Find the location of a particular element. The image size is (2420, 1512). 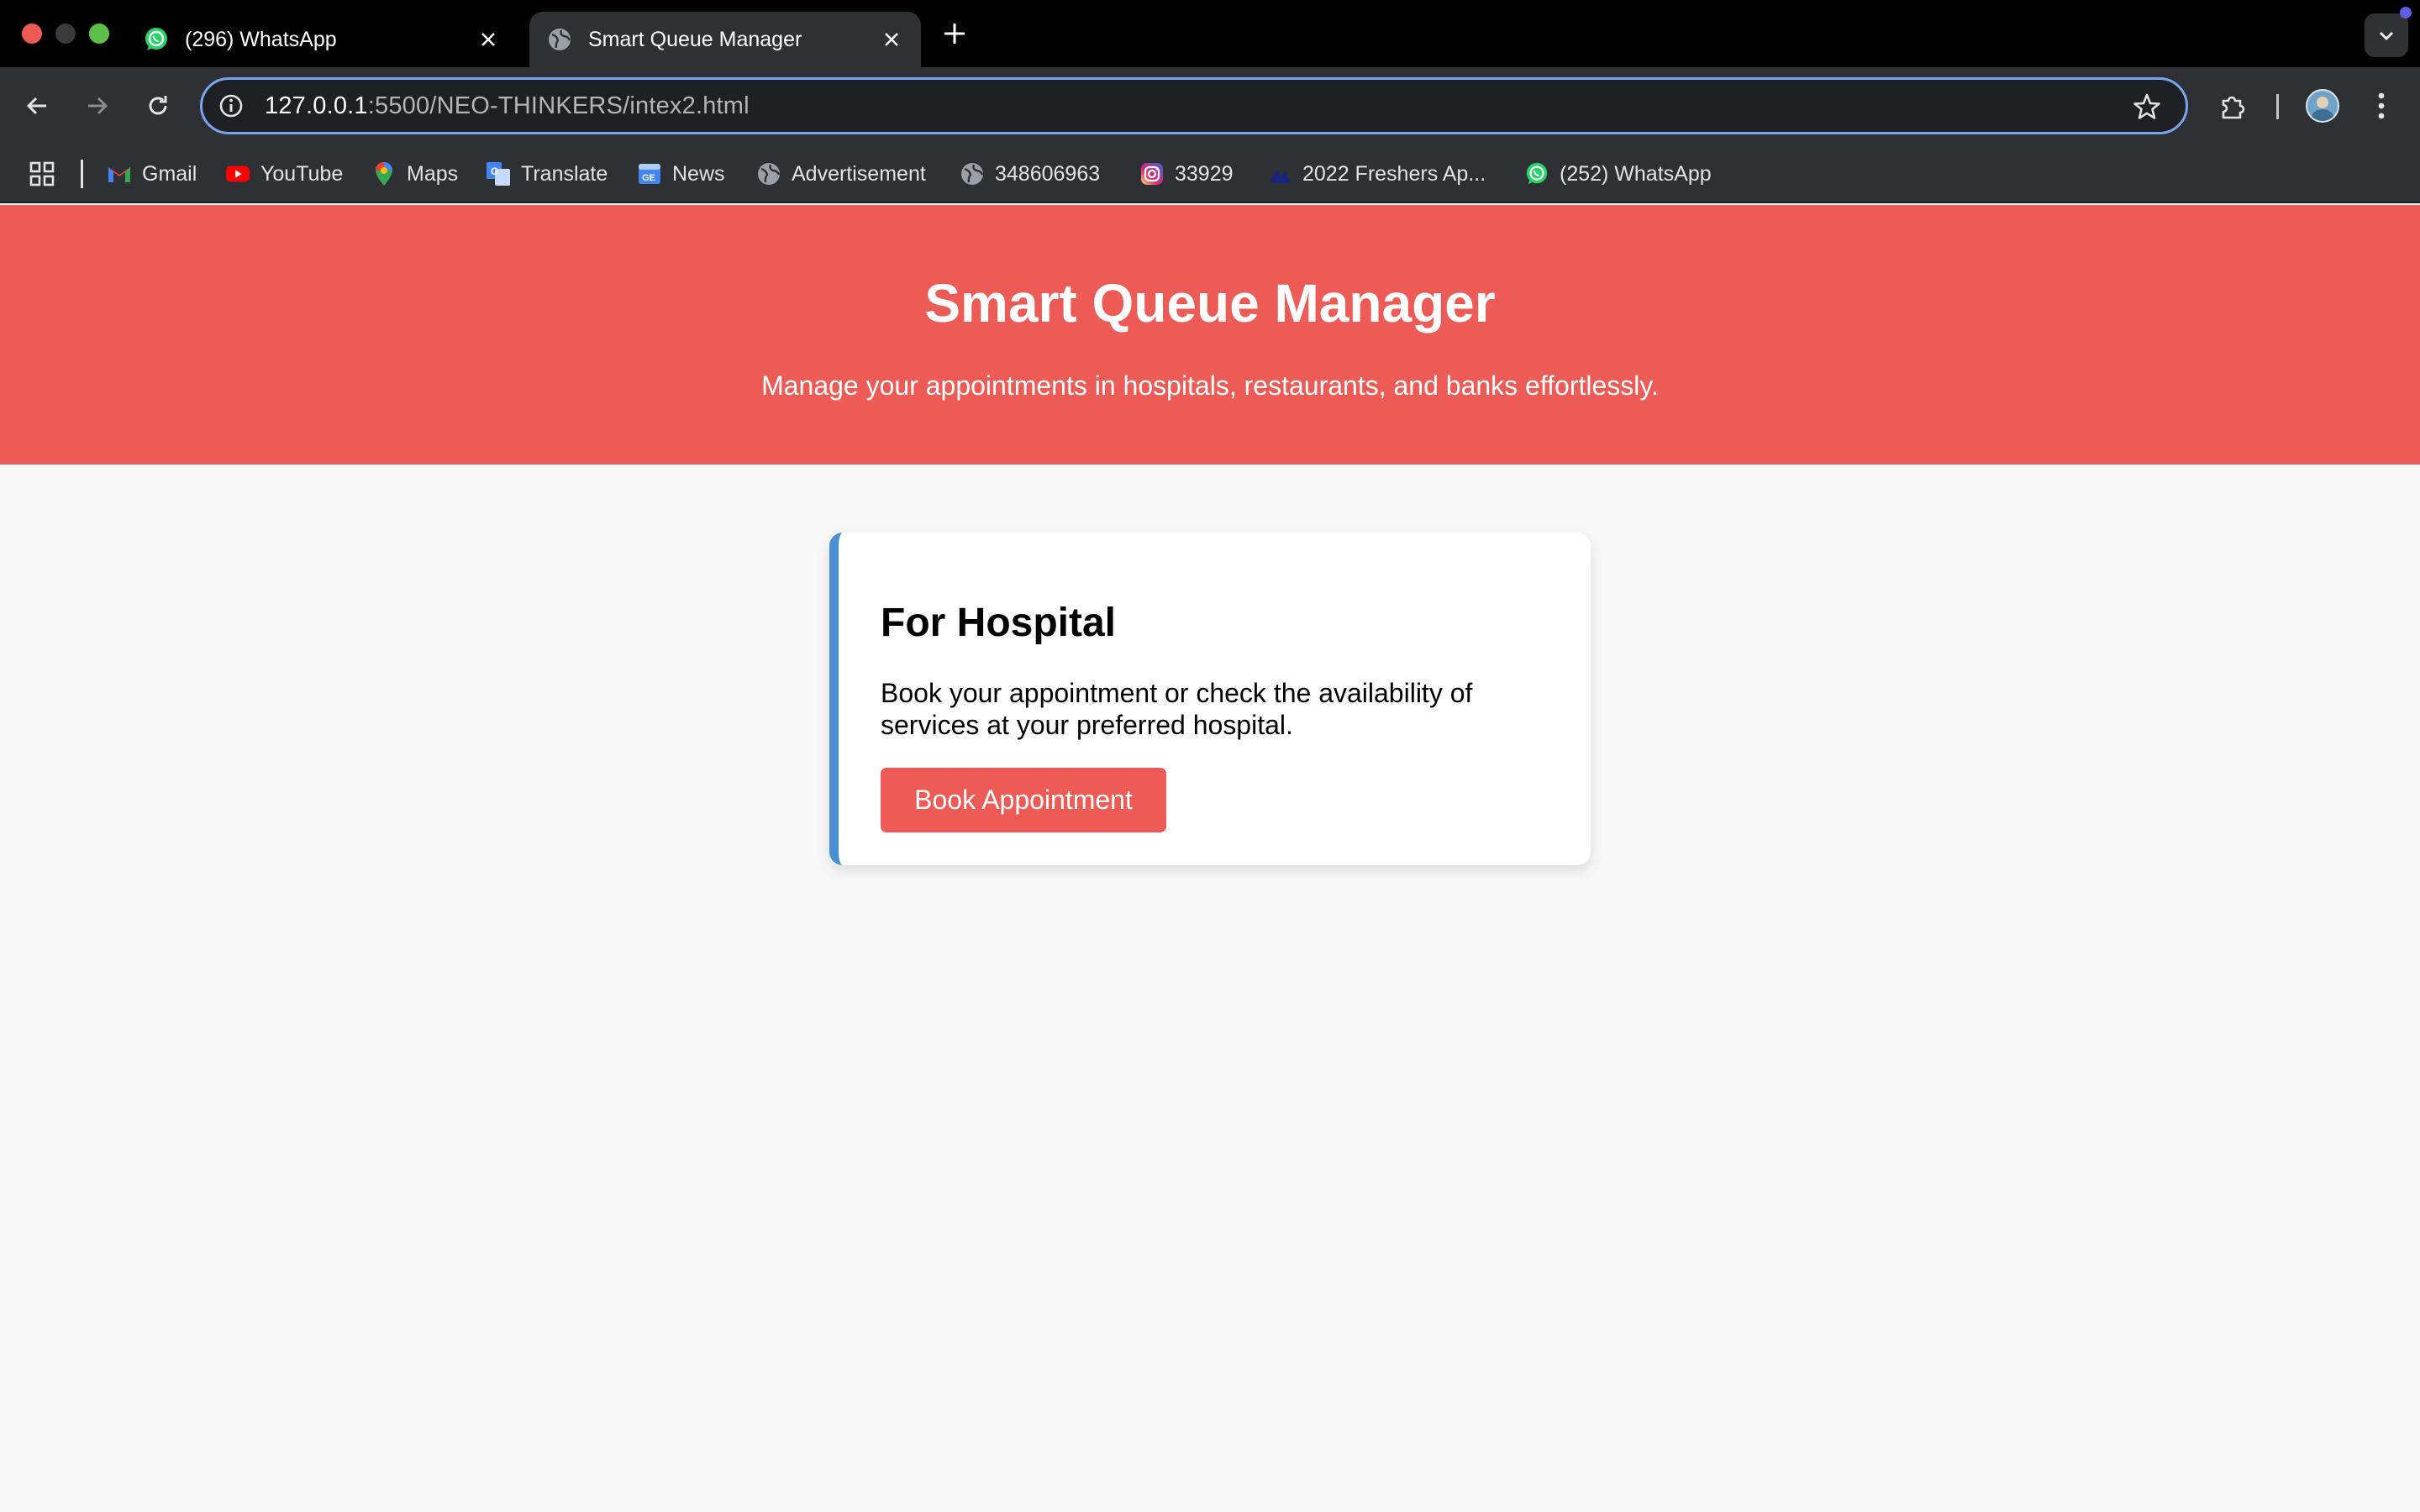

bookmark-news: GE News is located at coordinates (681, 174).